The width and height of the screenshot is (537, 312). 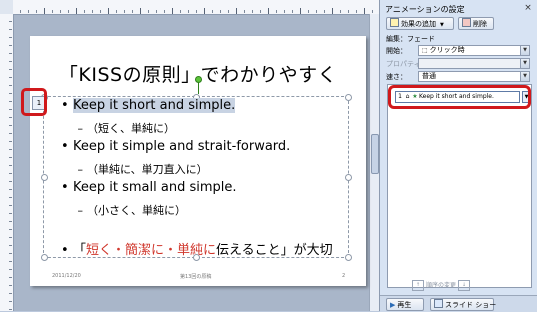 I want to click on start-value: クリック時, so click(x=447, y=50).